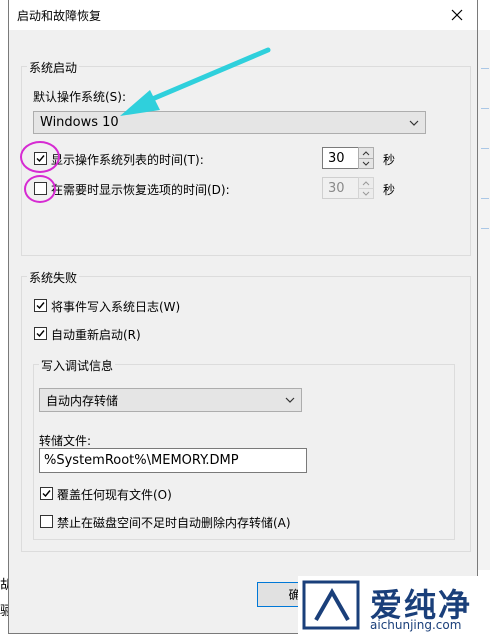 The height and width of the screenshot is (634, 490). What do you see at coordinates (416, 625) in the screenshot?
I see `watermark-url: aichunjing.com` at bounding box center [416, 625].